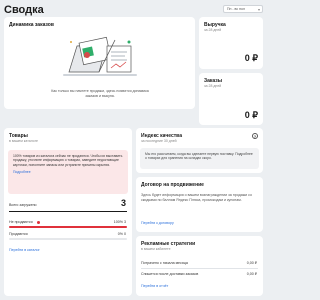 The image size is (320, 300). I want to click on ads-spent-label: Потрачено с начала месяца, so click(164, 263).